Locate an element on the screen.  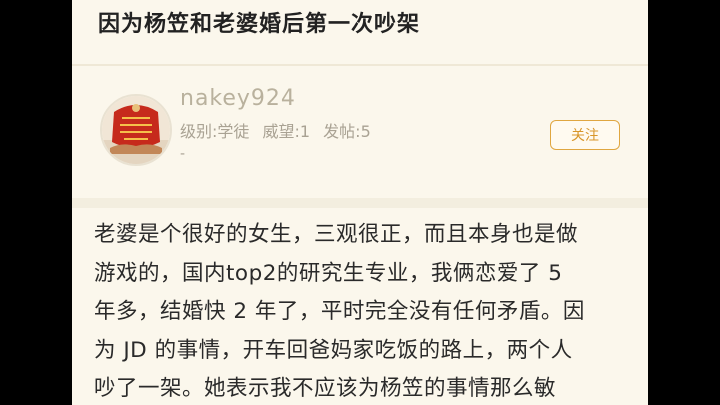
author-prestige: 威望:1 is located at coordinates (286, 131).